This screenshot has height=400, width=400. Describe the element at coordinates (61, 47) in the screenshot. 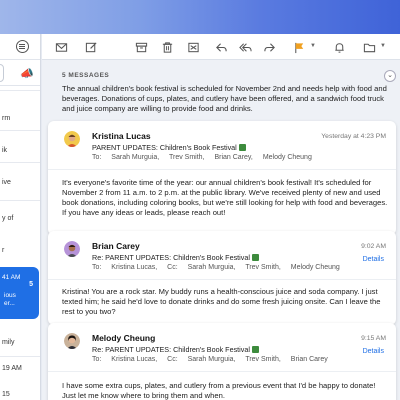

I see `mail-icon` at that location.